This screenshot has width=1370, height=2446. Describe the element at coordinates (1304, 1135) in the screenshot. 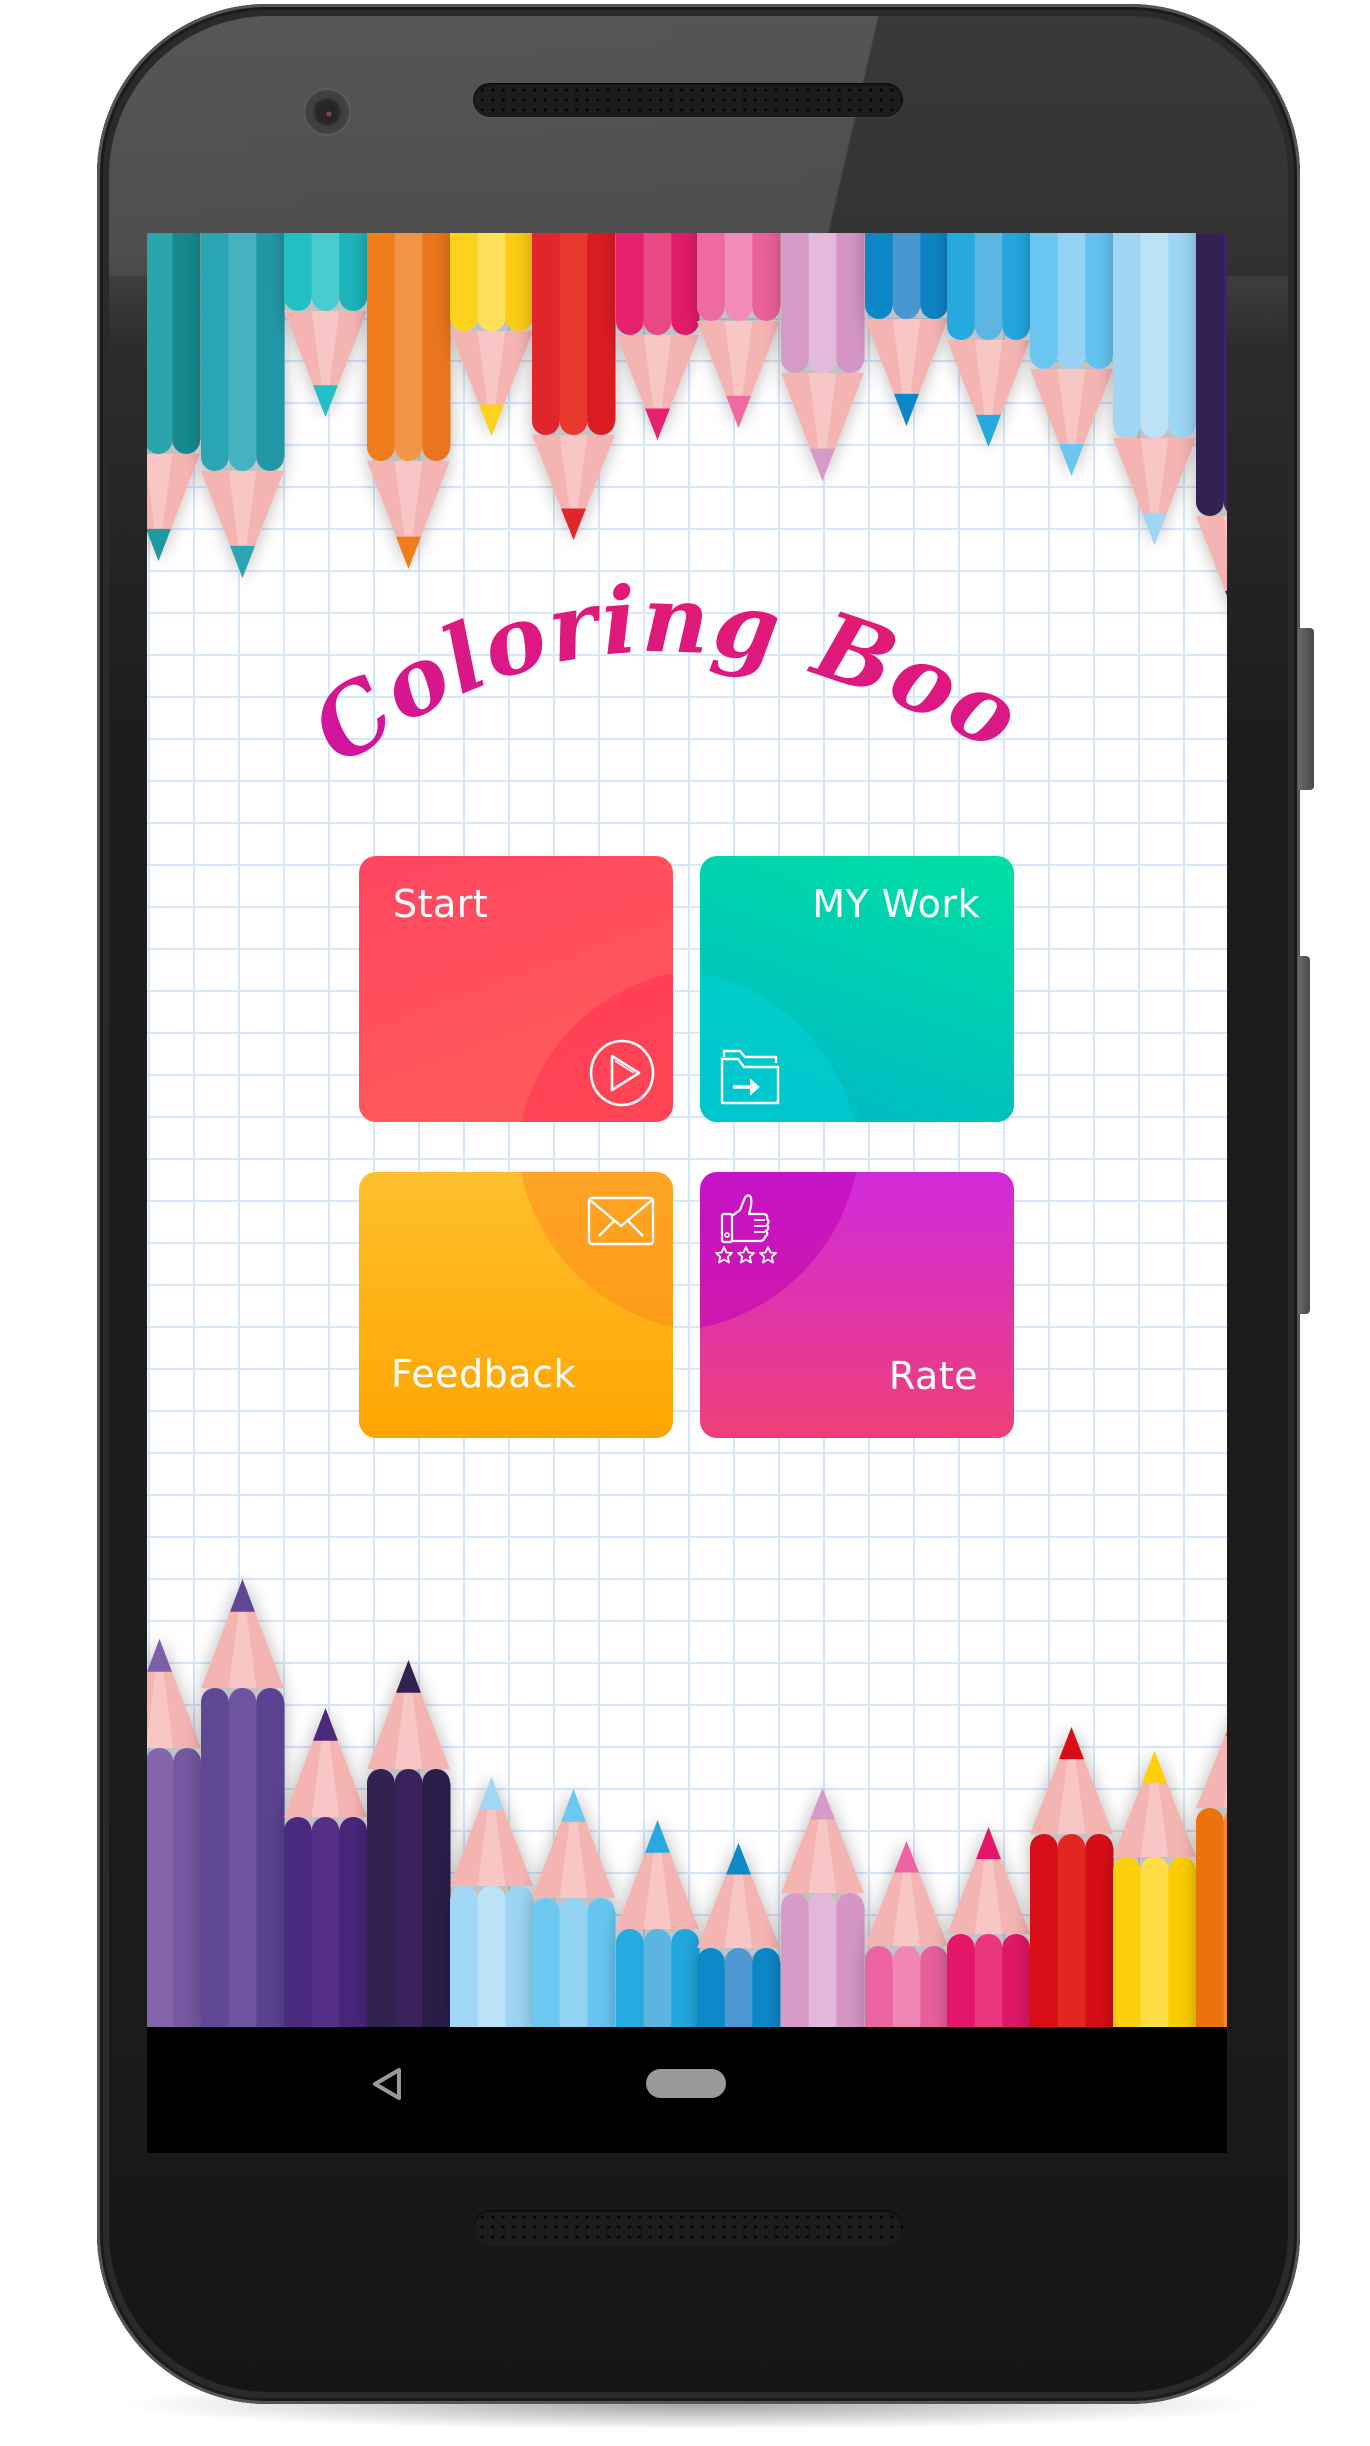

I see `volume-rocker` at that location.